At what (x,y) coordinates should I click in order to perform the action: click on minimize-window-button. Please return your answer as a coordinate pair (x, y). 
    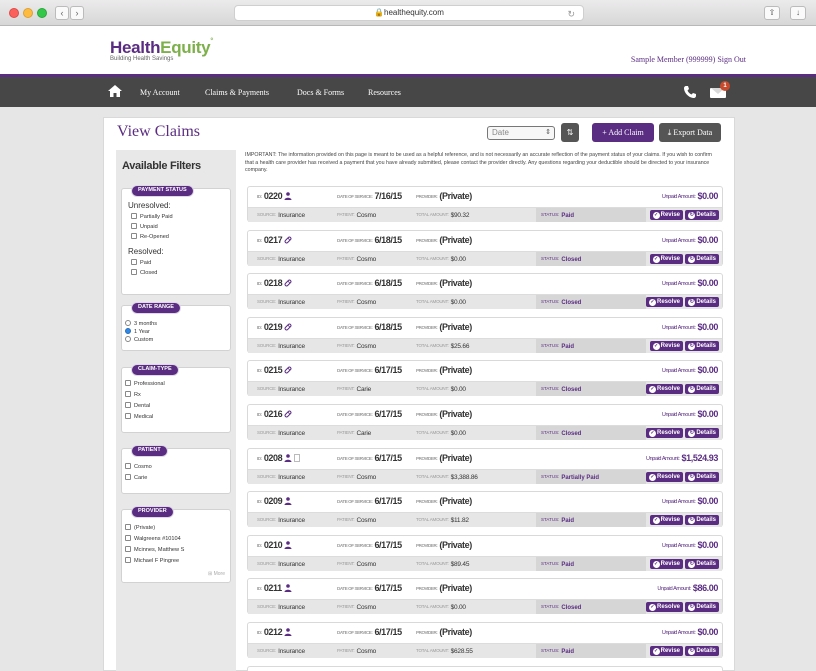
    Looking at the image, I should click on (28, 13).